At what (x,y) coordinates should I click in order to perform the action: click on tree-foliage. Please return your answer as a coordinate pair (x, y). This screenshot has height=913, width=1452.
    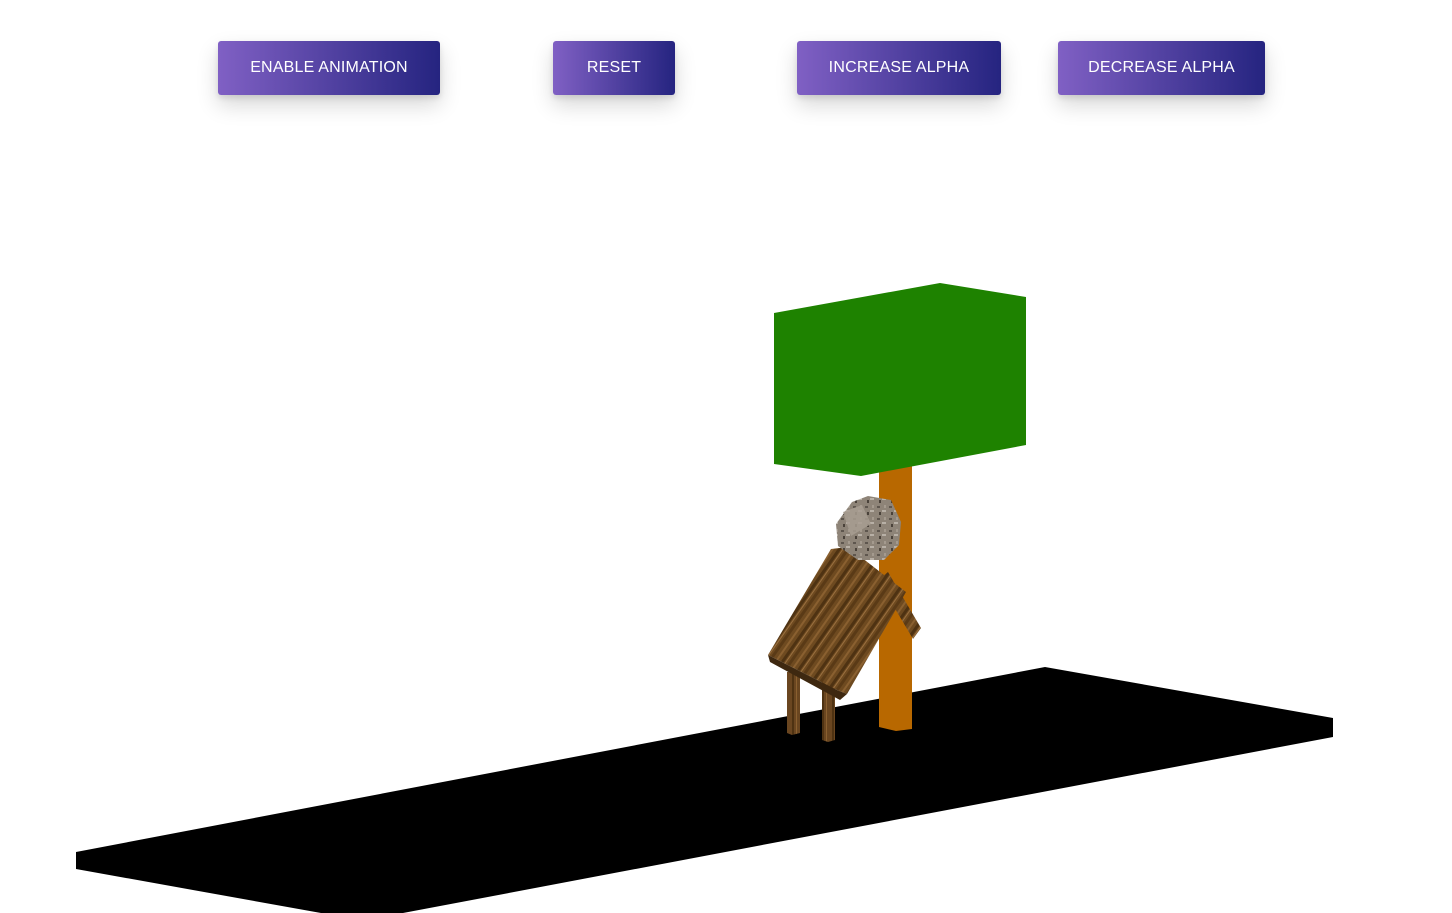
    Looking at the image, I should click on (900, 379).